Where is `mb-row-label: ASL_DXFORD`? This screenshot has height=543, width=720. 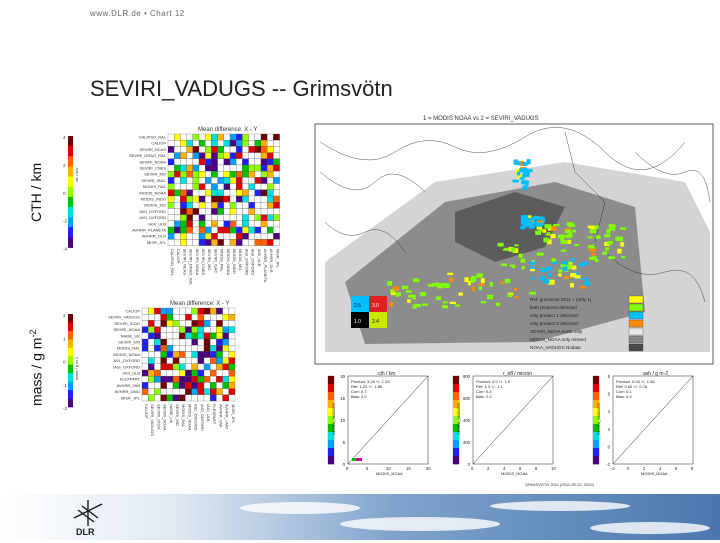 mb-row-label: ASL_DXFORD is located at coordinates (126, 360).